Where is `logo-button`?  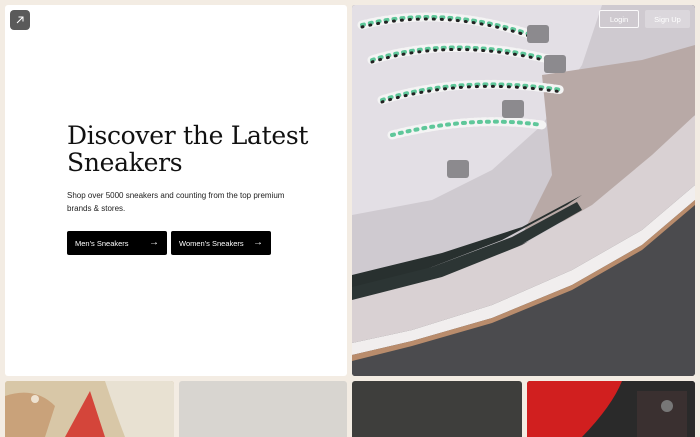 logo-button is located at coordinates (20, 20).